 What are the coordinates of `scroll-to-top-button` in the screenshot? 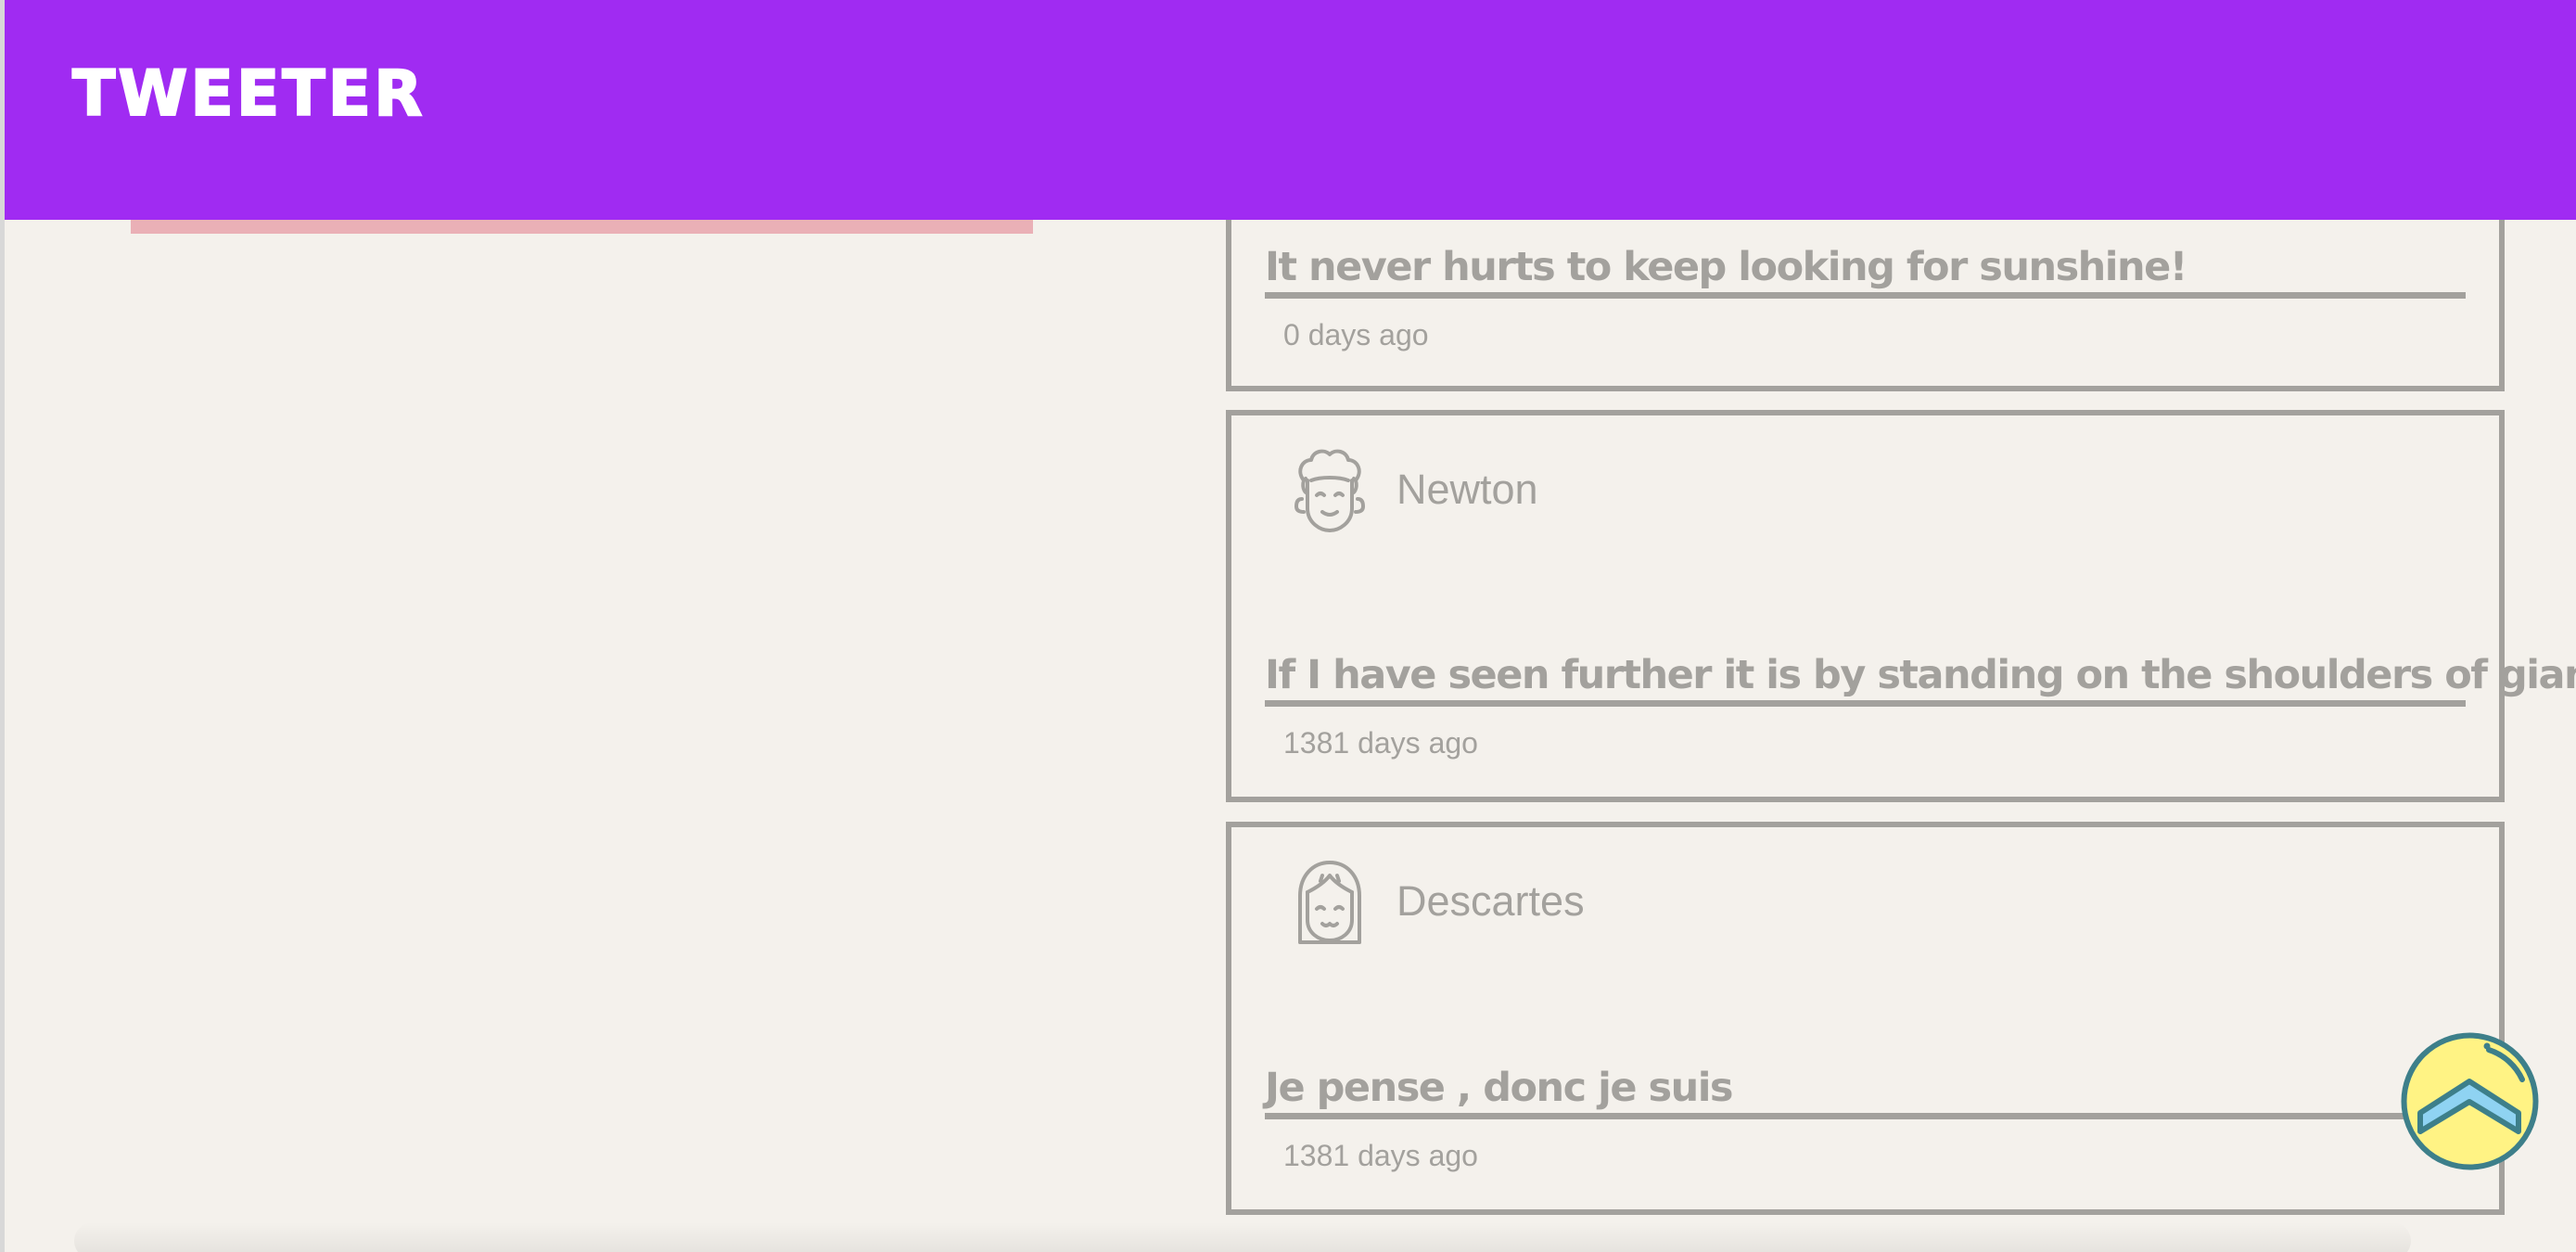 It's located at (2470, 1101).